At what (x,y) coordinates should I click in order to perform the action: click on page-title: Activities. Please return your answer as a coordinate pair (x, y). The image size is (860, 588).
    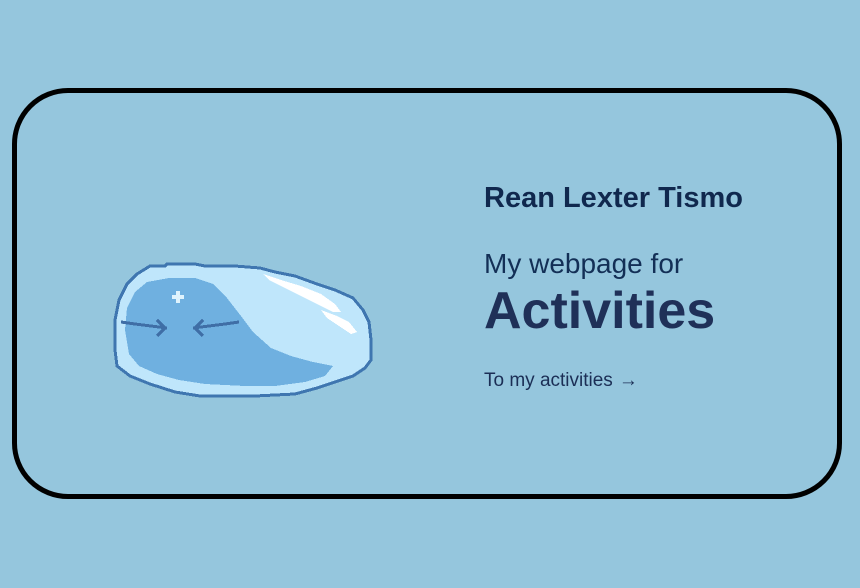
    Looking at the image, I should click on (600, 311).